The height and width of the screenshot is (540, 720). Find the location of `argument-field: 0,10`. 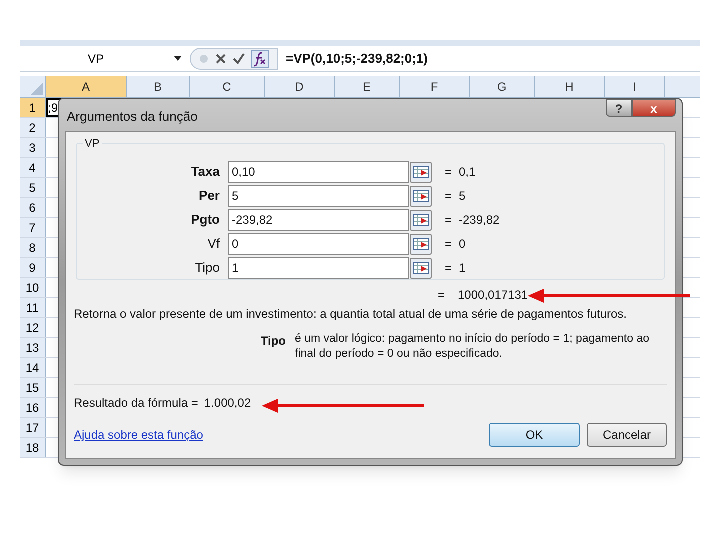

argument-field: 0,10 is located at coordinates (318, 172).